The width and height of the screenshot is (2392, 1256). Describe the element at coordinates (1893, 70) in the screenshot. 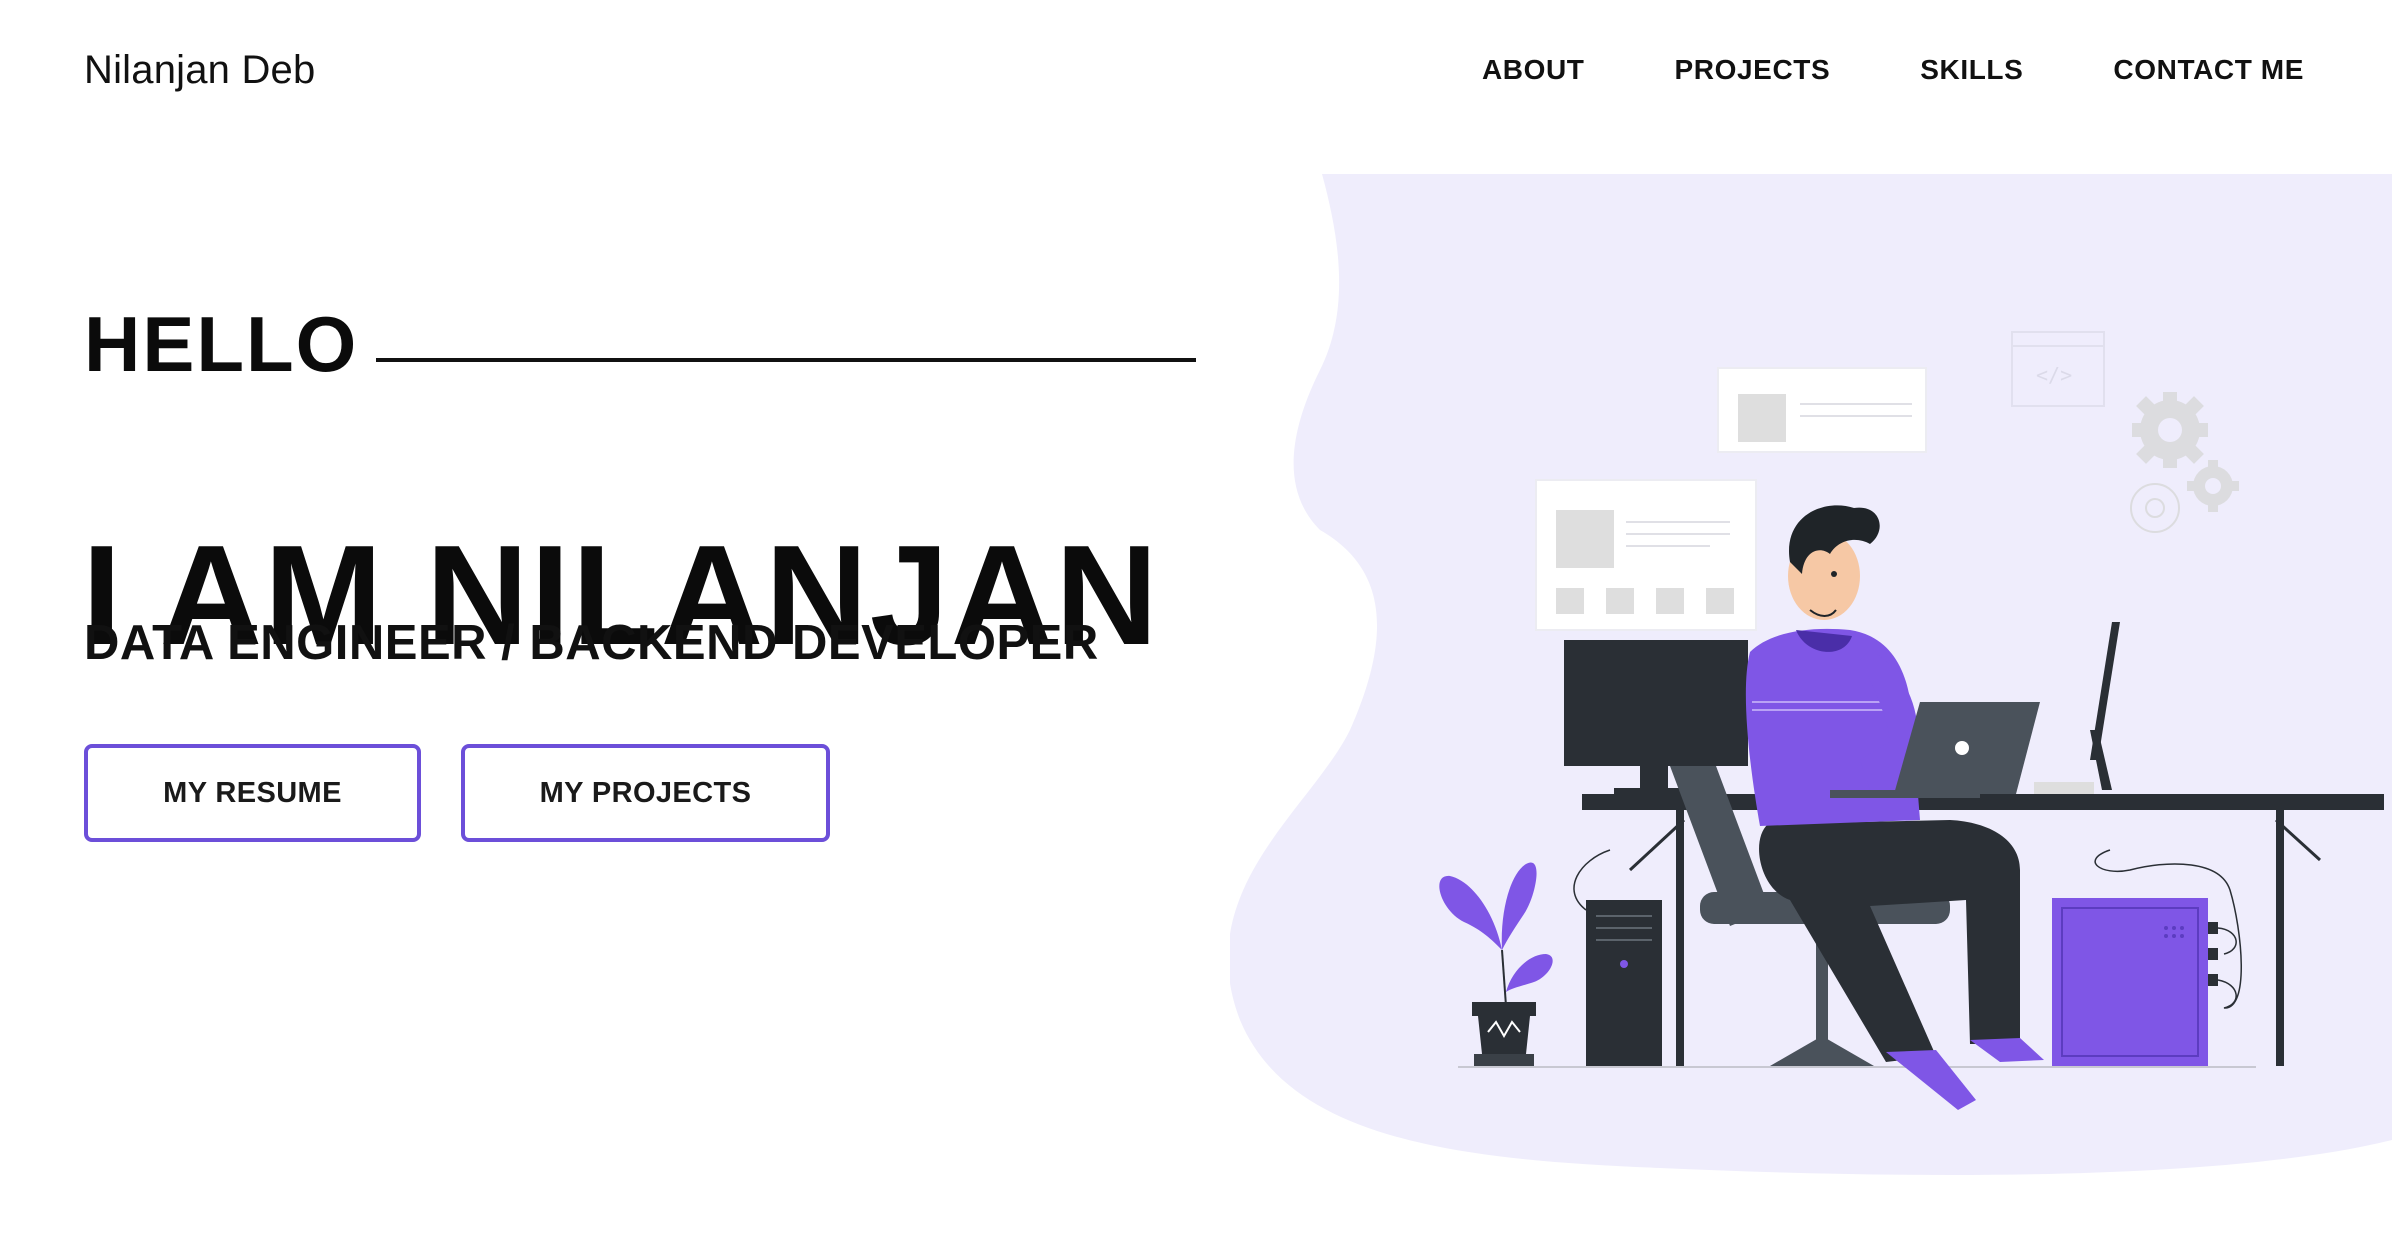

I see `main-nav: ABOUT PROJECTS SKILLS CONTACT ME` at that location.